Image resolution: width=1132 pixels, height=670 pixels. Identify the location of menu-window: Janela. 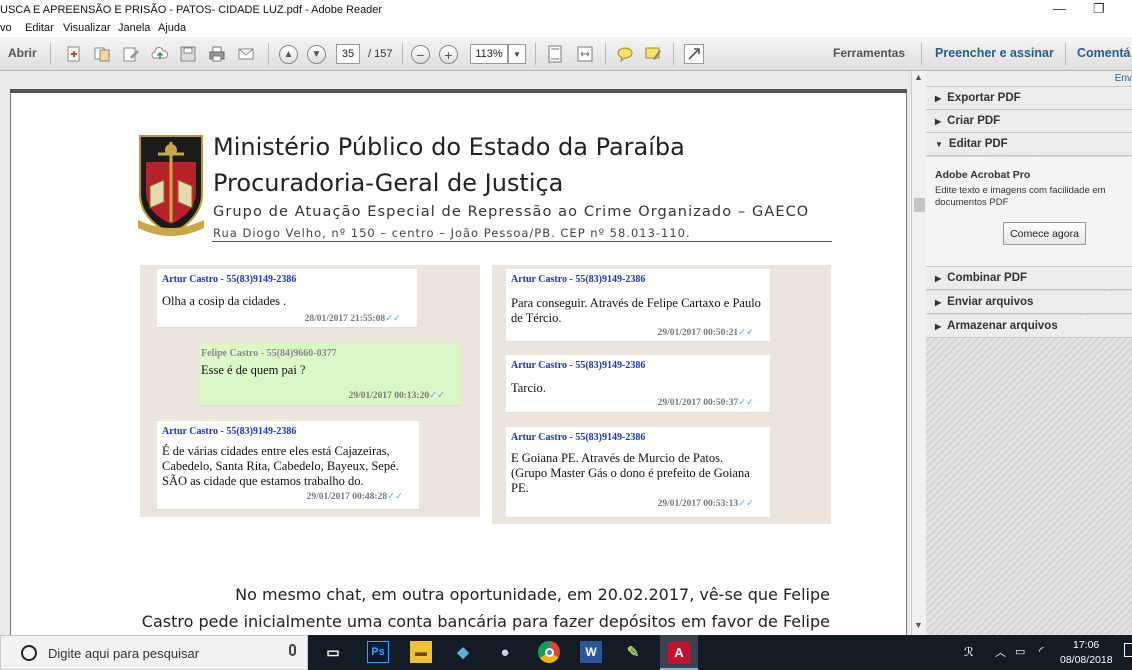
(134, 28).